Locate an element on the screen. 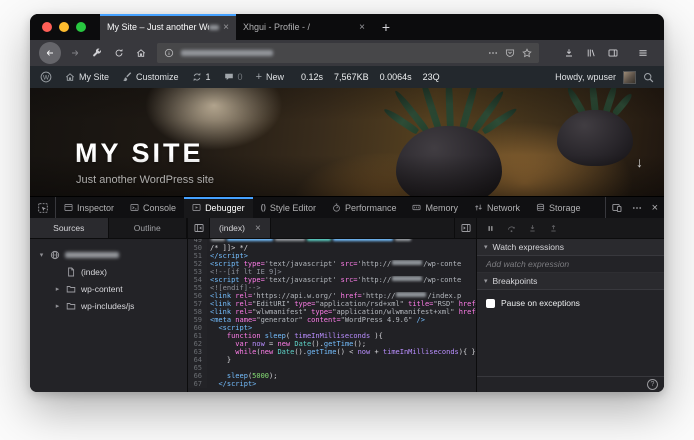 This screenshot has width=694, height=440. search-icon is located at coordinates (648, 77).